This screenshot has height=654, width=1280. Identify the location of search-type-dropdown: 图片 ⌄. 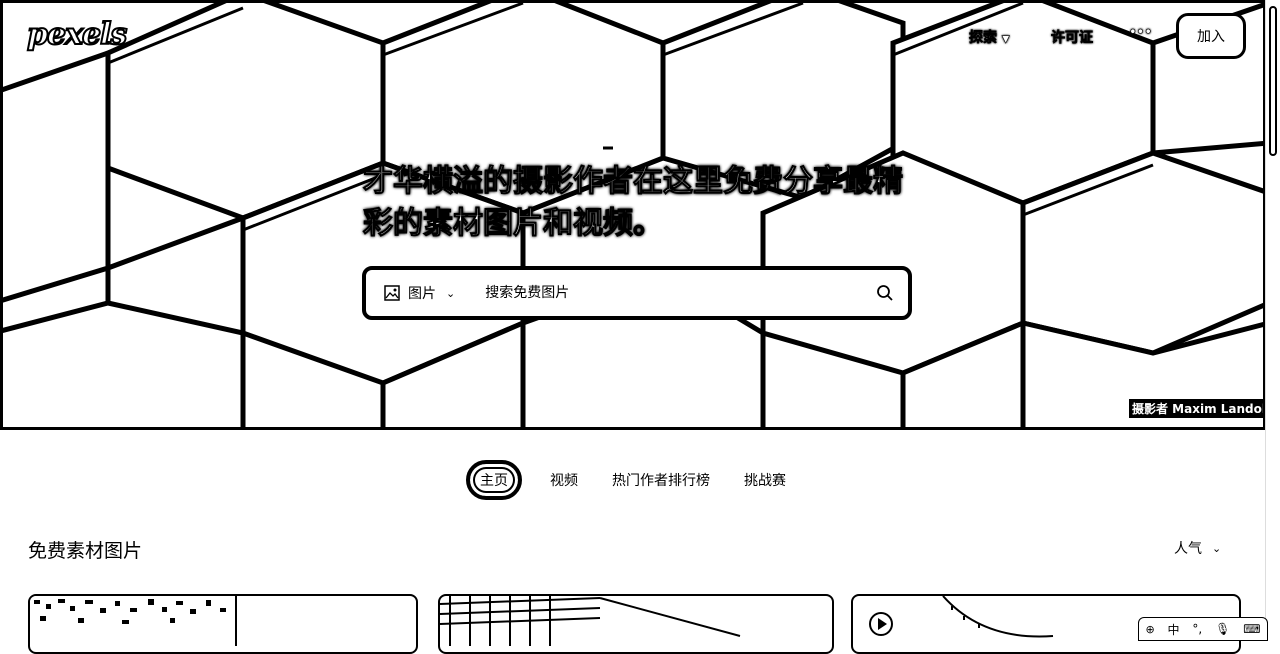
(419, 293).